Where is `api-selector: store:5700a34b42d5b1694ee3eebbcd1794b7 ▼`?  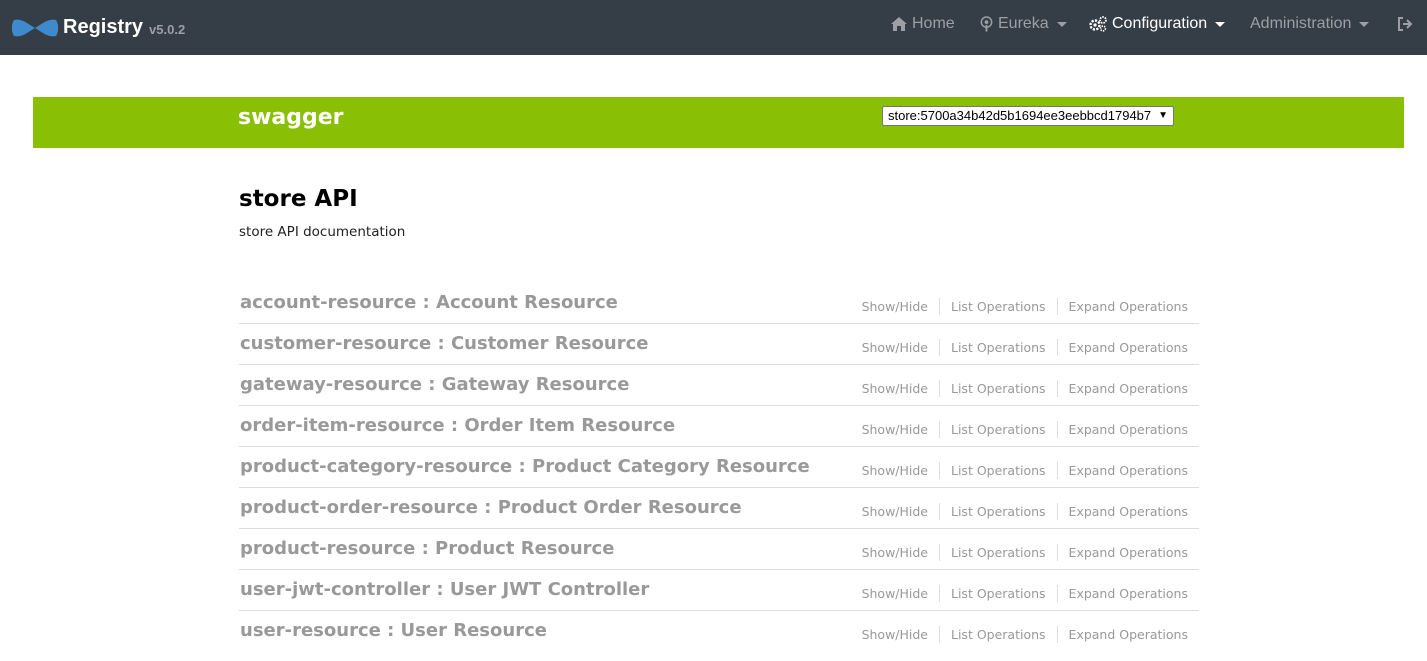 api-selector: store:5700a34b42d5b1694ee3eebbcd1794b7 ▼ is located at coordinates (1028, 116).